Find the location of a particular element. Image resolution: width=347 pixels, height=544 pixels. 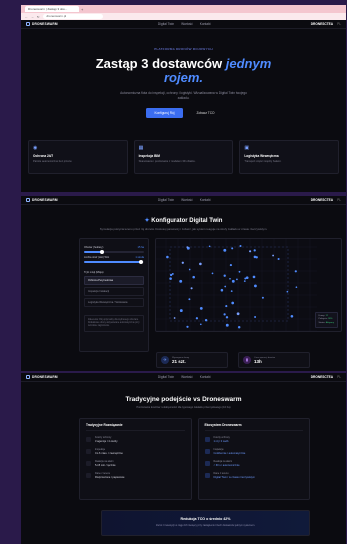

feature-title: Ochrona 24/7 is located at coordinates (43, 156).